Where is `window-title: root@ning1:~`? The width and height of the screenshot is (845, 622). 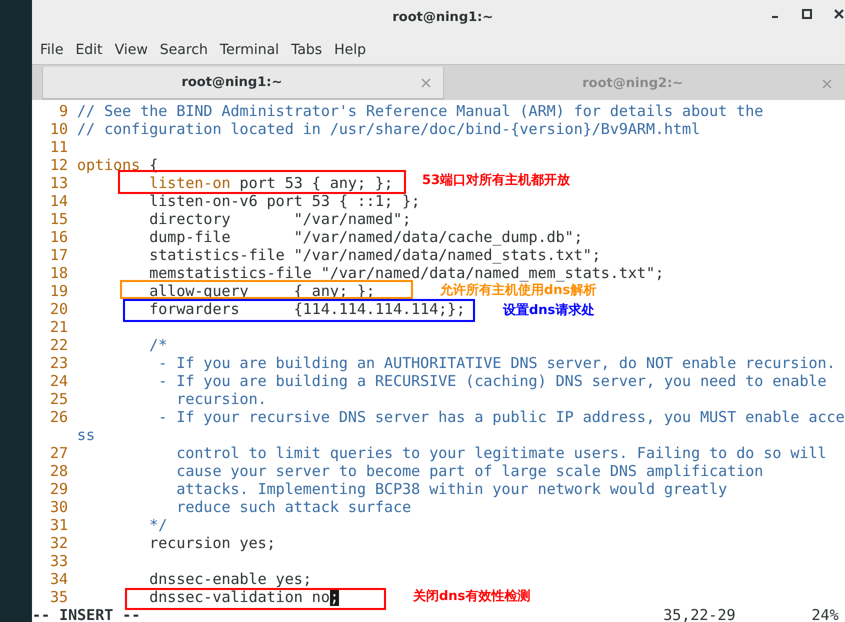
window-title: root@ning1:~ is located at coordinates (443, 18).